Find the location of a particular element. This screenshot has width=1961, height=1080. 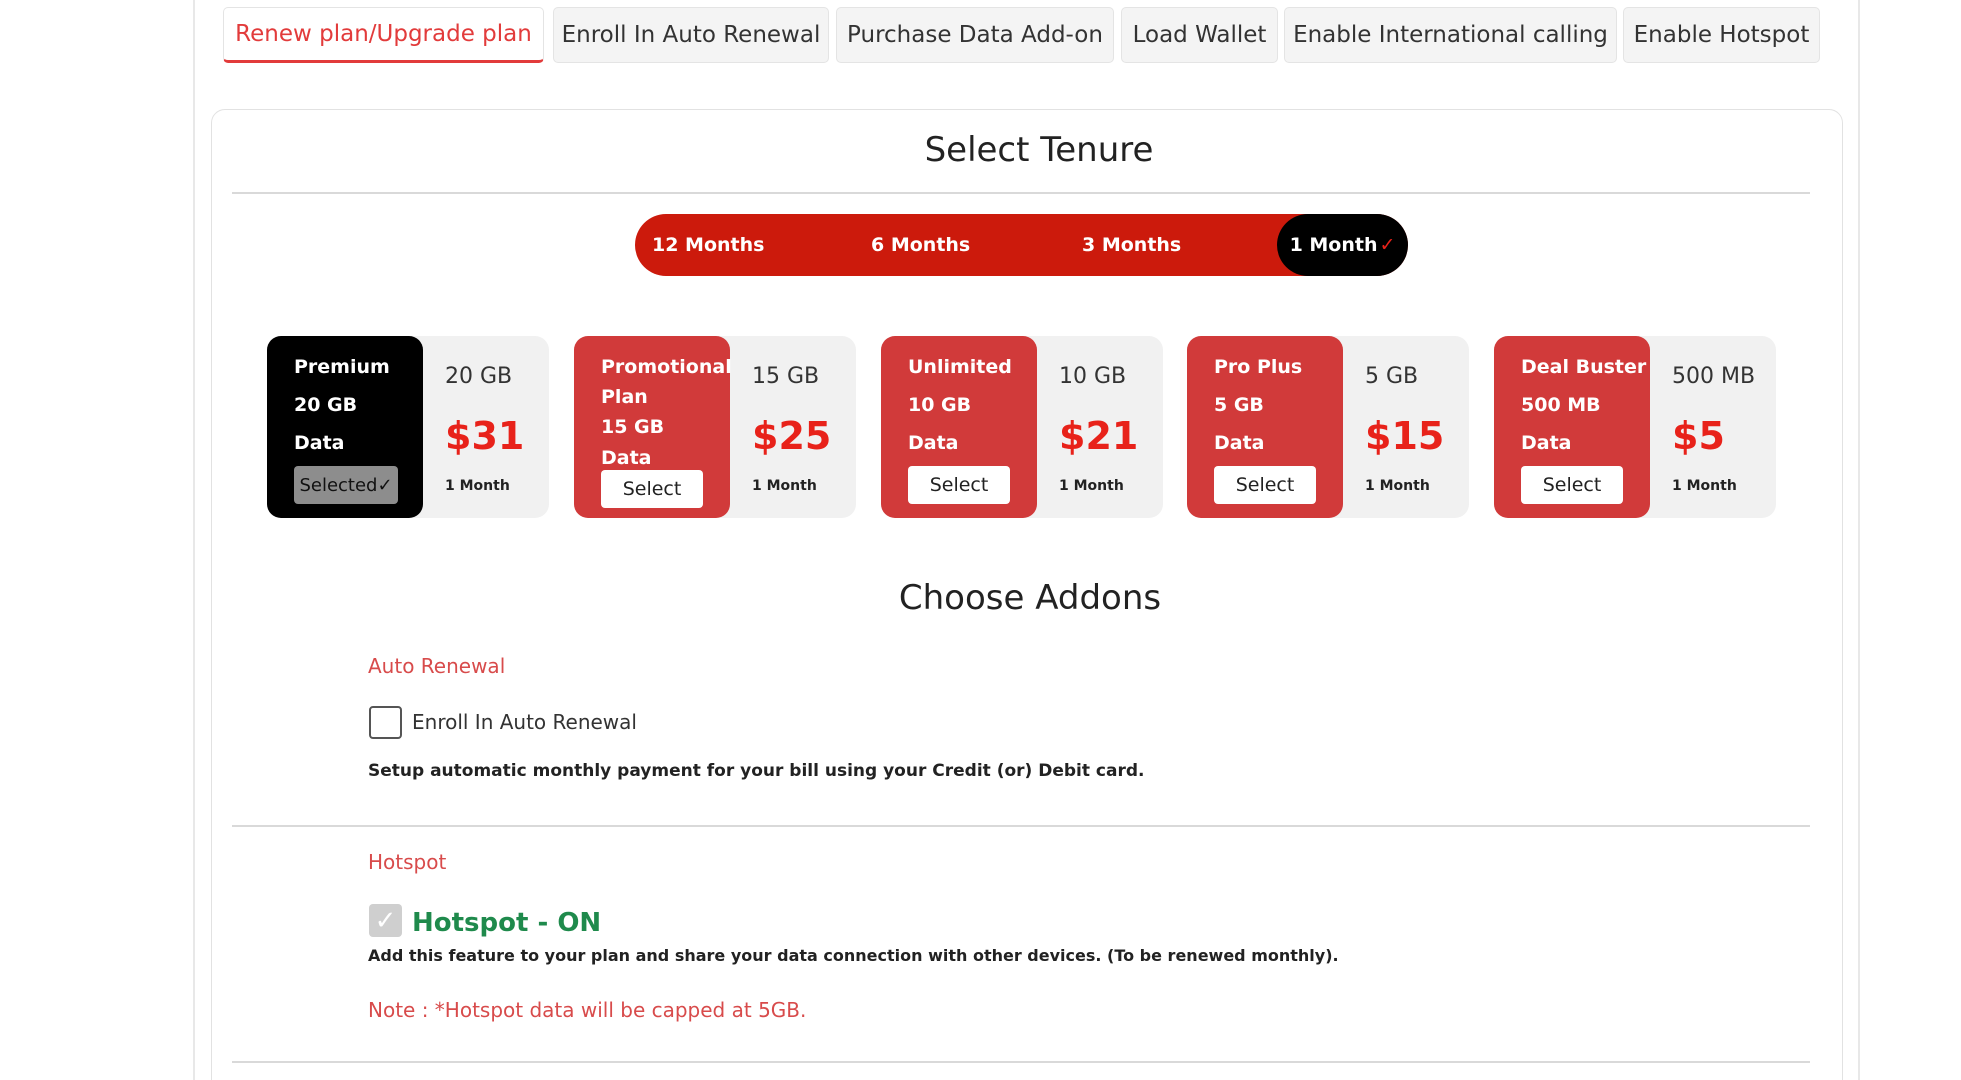

auto-renewal-checkbox is located at coordinates (385, 722).